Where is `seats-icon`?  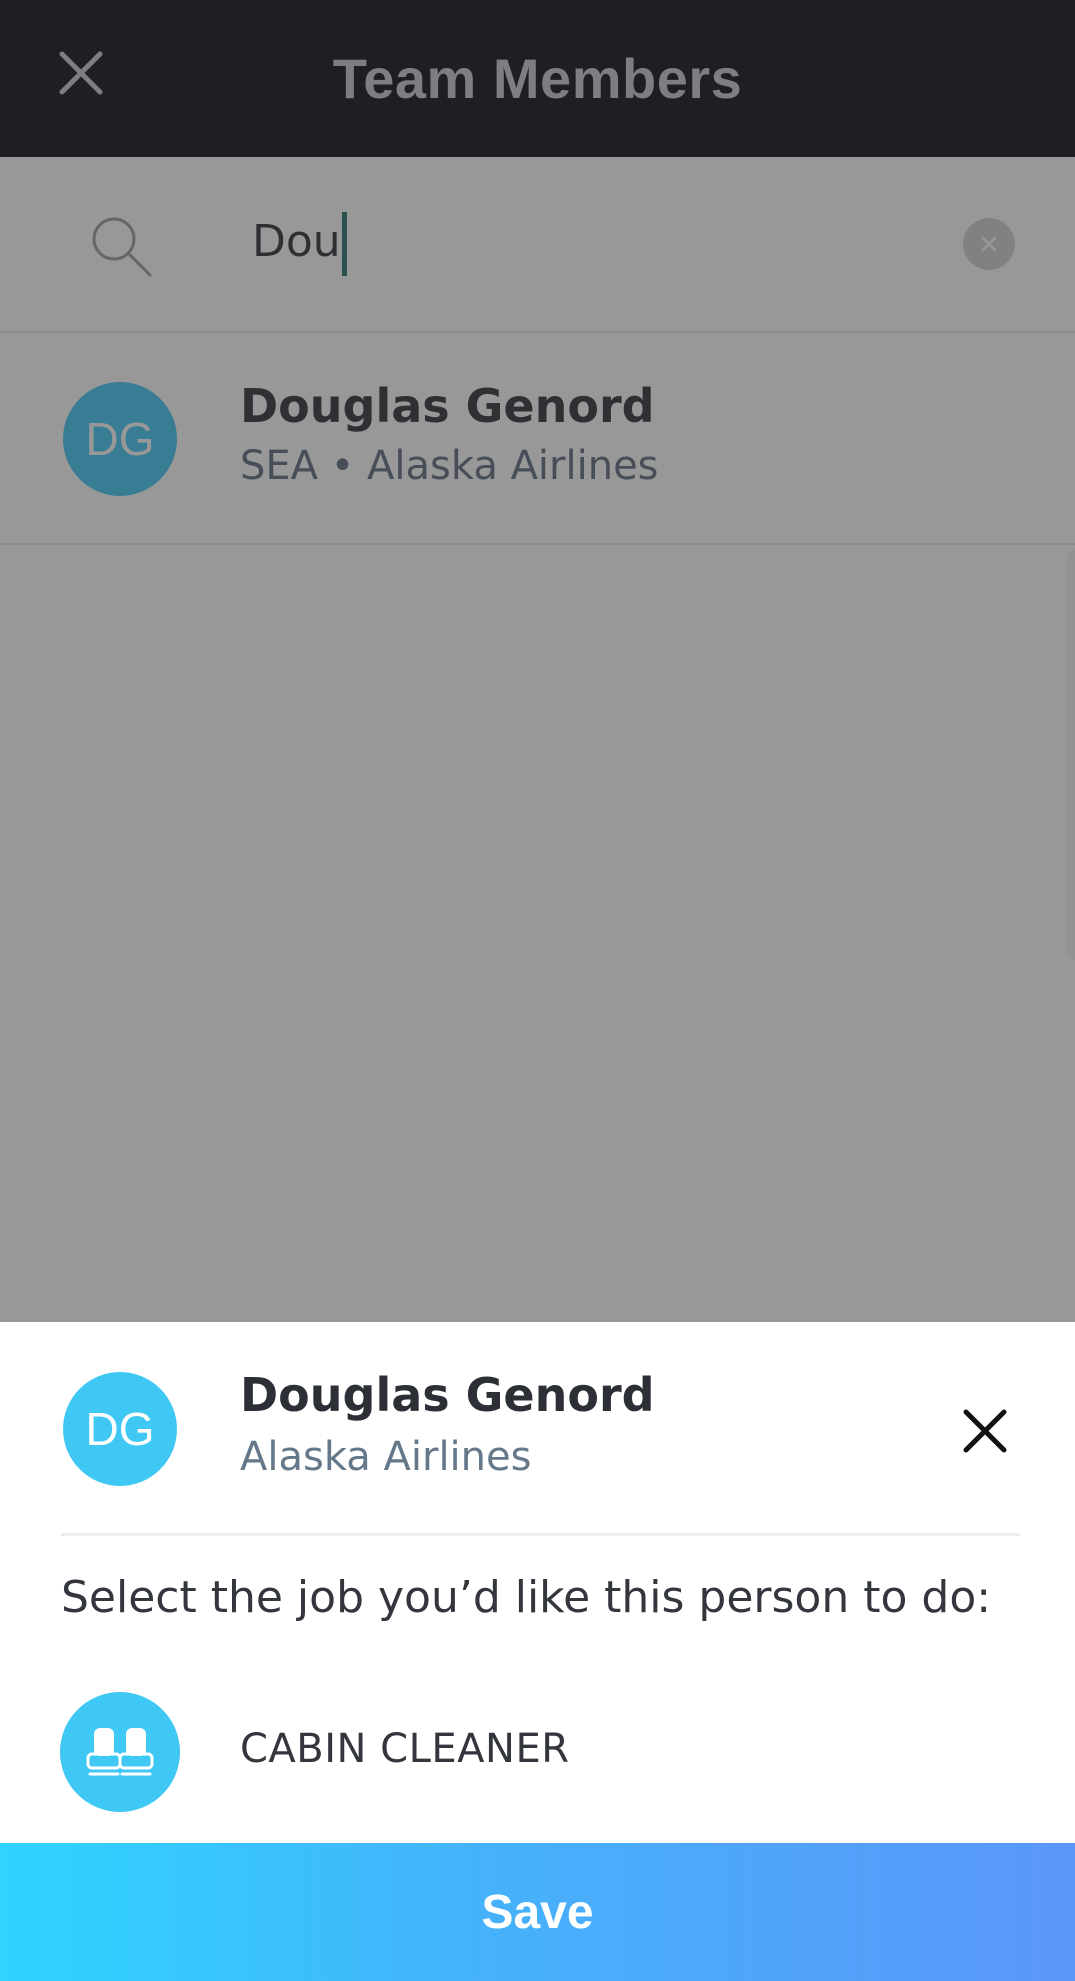 seats-icon is located at coordinates (120, 1752).